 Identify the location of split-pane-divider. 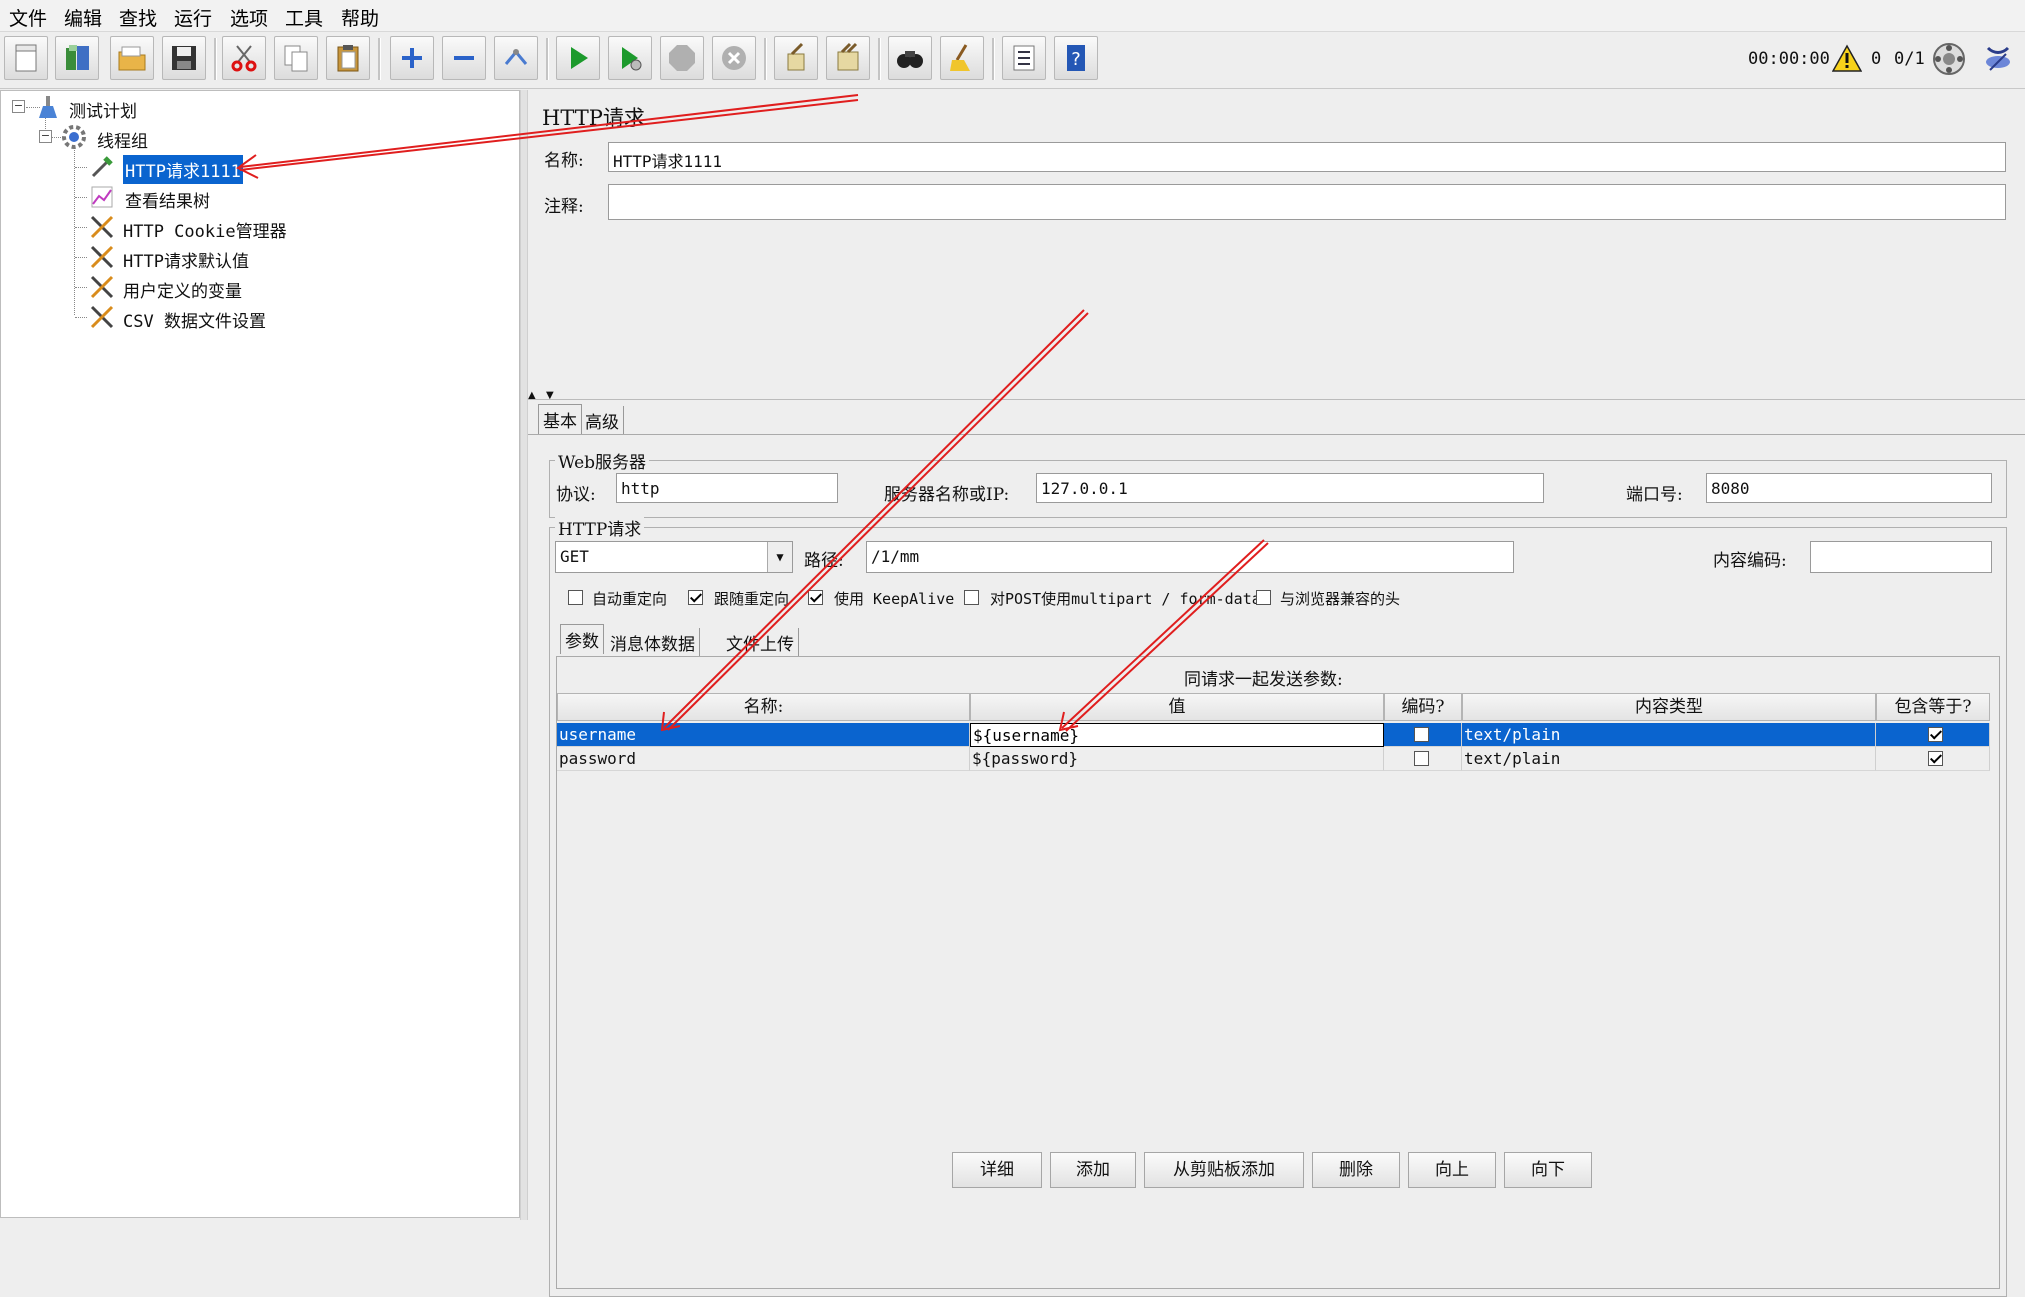
(524, 655).